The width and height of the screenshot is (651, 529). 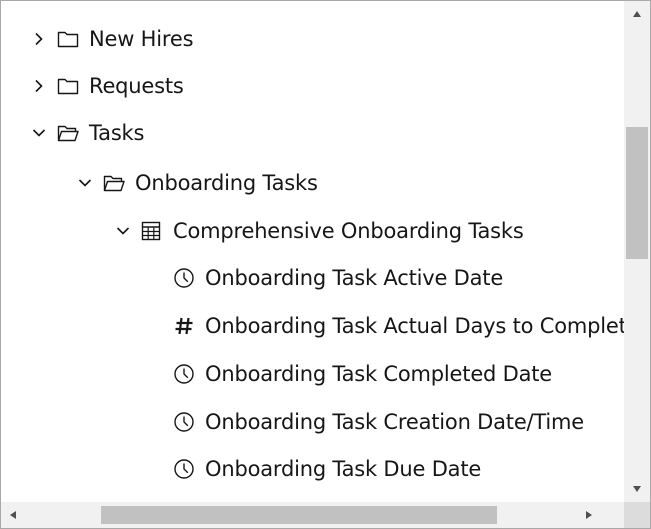 I want to click on tree-item-task-creation-datetime: Onboarding Task Creation Date/Time, so click(x=378, y=422).